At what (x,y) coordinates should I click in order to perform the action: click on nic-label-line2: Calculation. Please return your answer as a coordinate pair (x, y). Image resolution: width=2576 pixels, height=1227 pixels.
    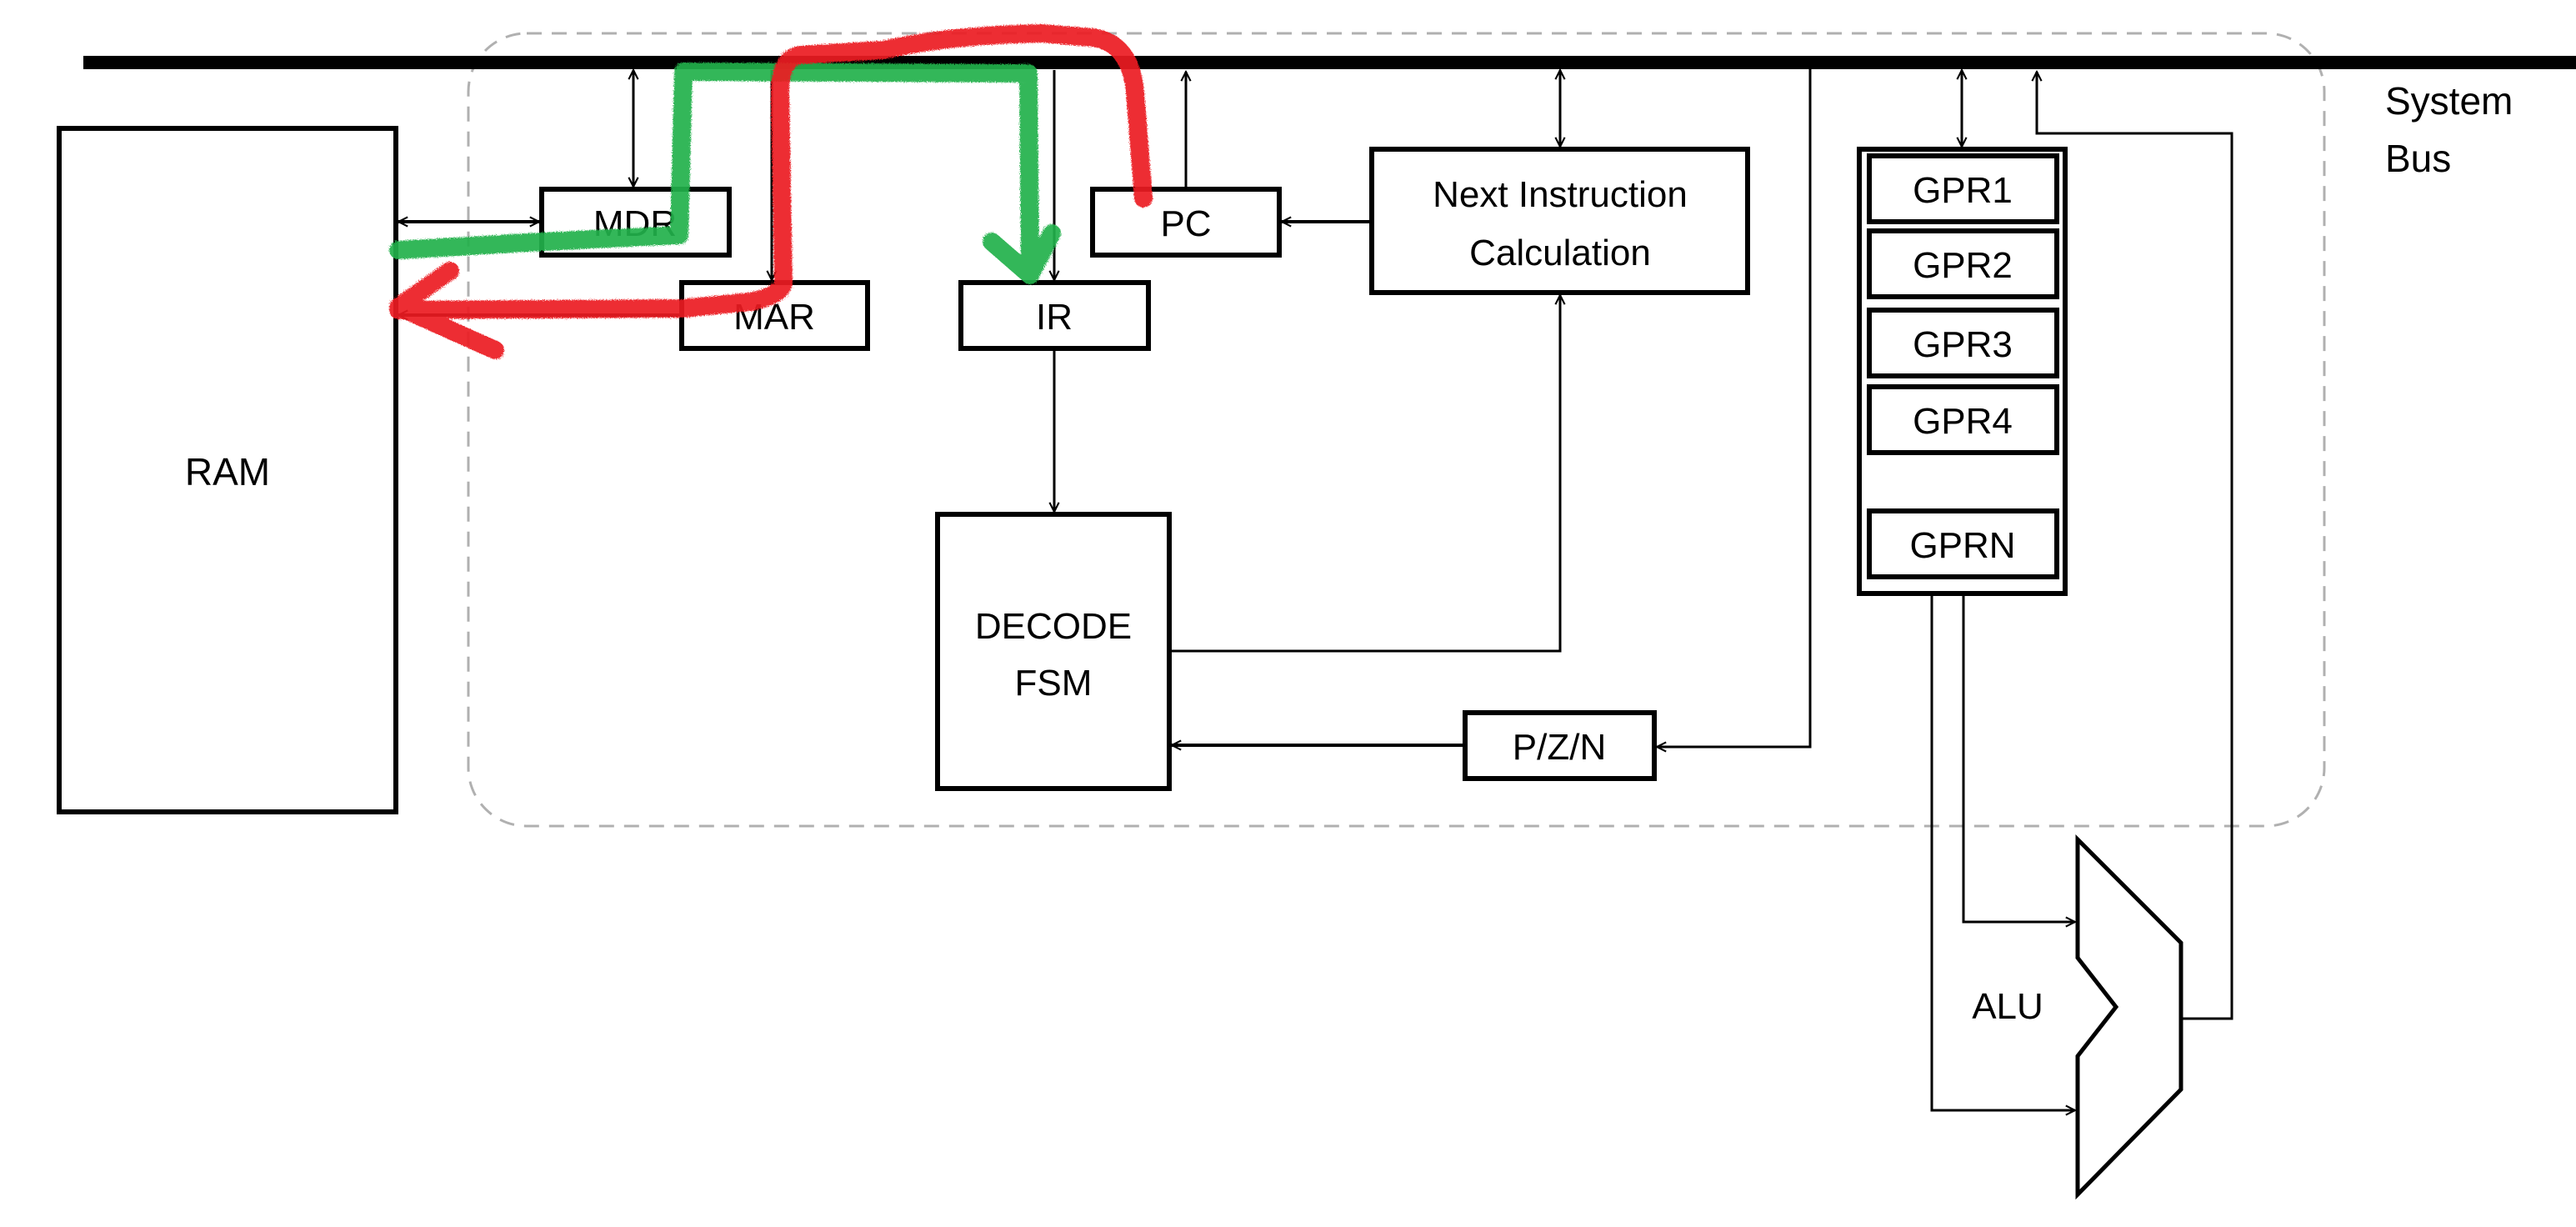
    Looking at the image, I should click on (1560, 253).